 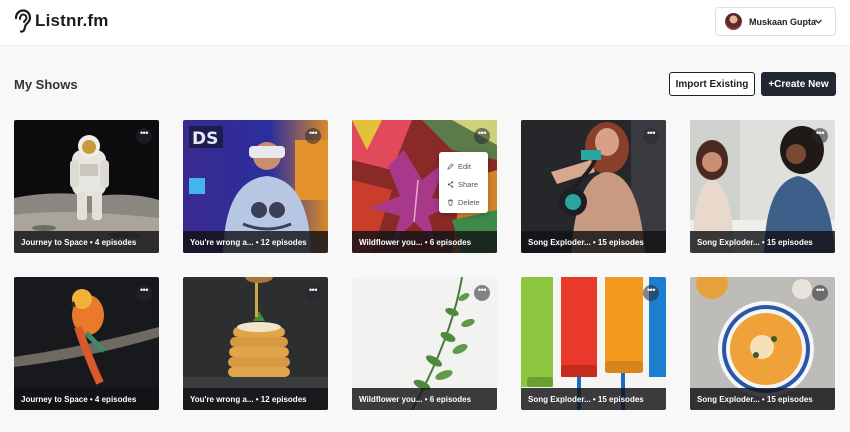 I want to click on avatar, so click(x=733, y=21).